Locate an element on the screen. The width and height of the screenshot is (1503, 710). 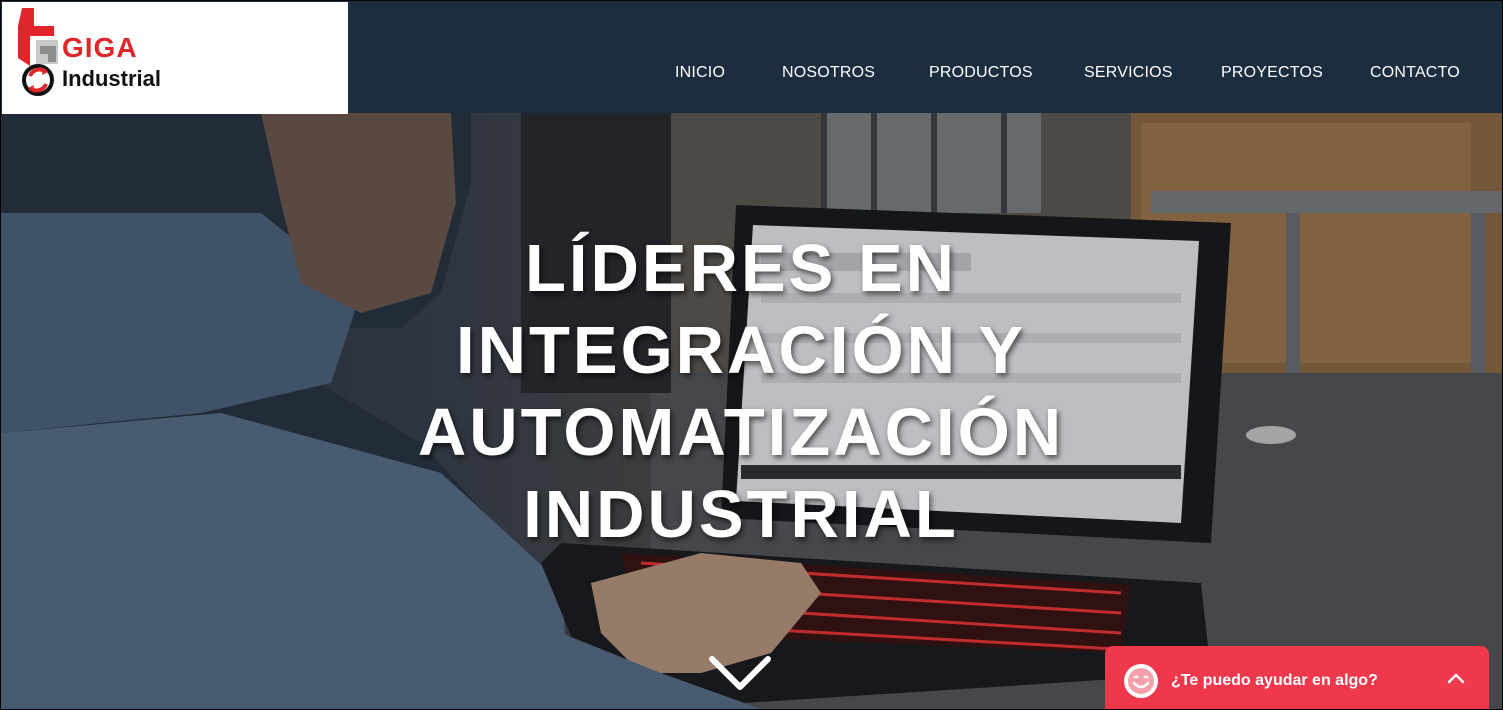
hero-title-line: INDUSTRIAL is located at coordinates (741, 514).